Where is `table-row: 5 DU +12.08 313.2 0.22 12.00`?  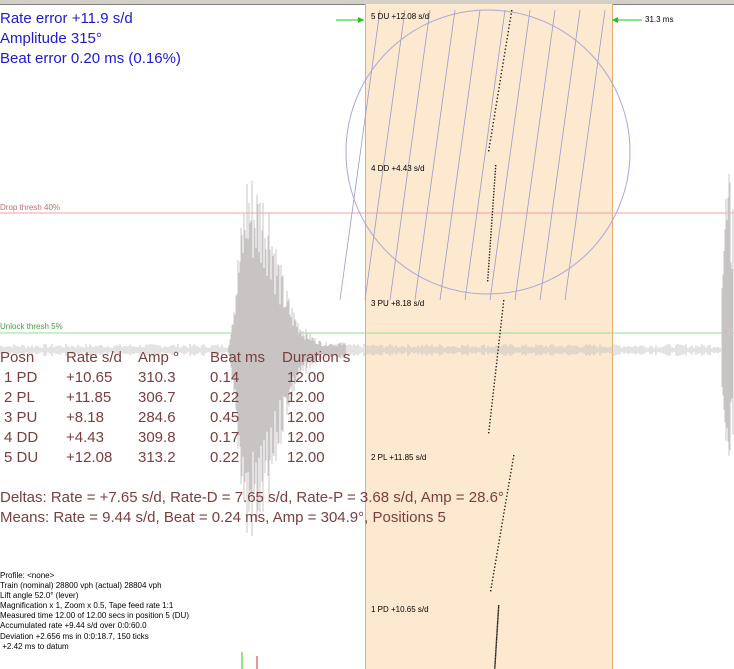
table-row: 5 DU +12.08 313.2 0.22 12.00 is located at coordinates (191, 458).